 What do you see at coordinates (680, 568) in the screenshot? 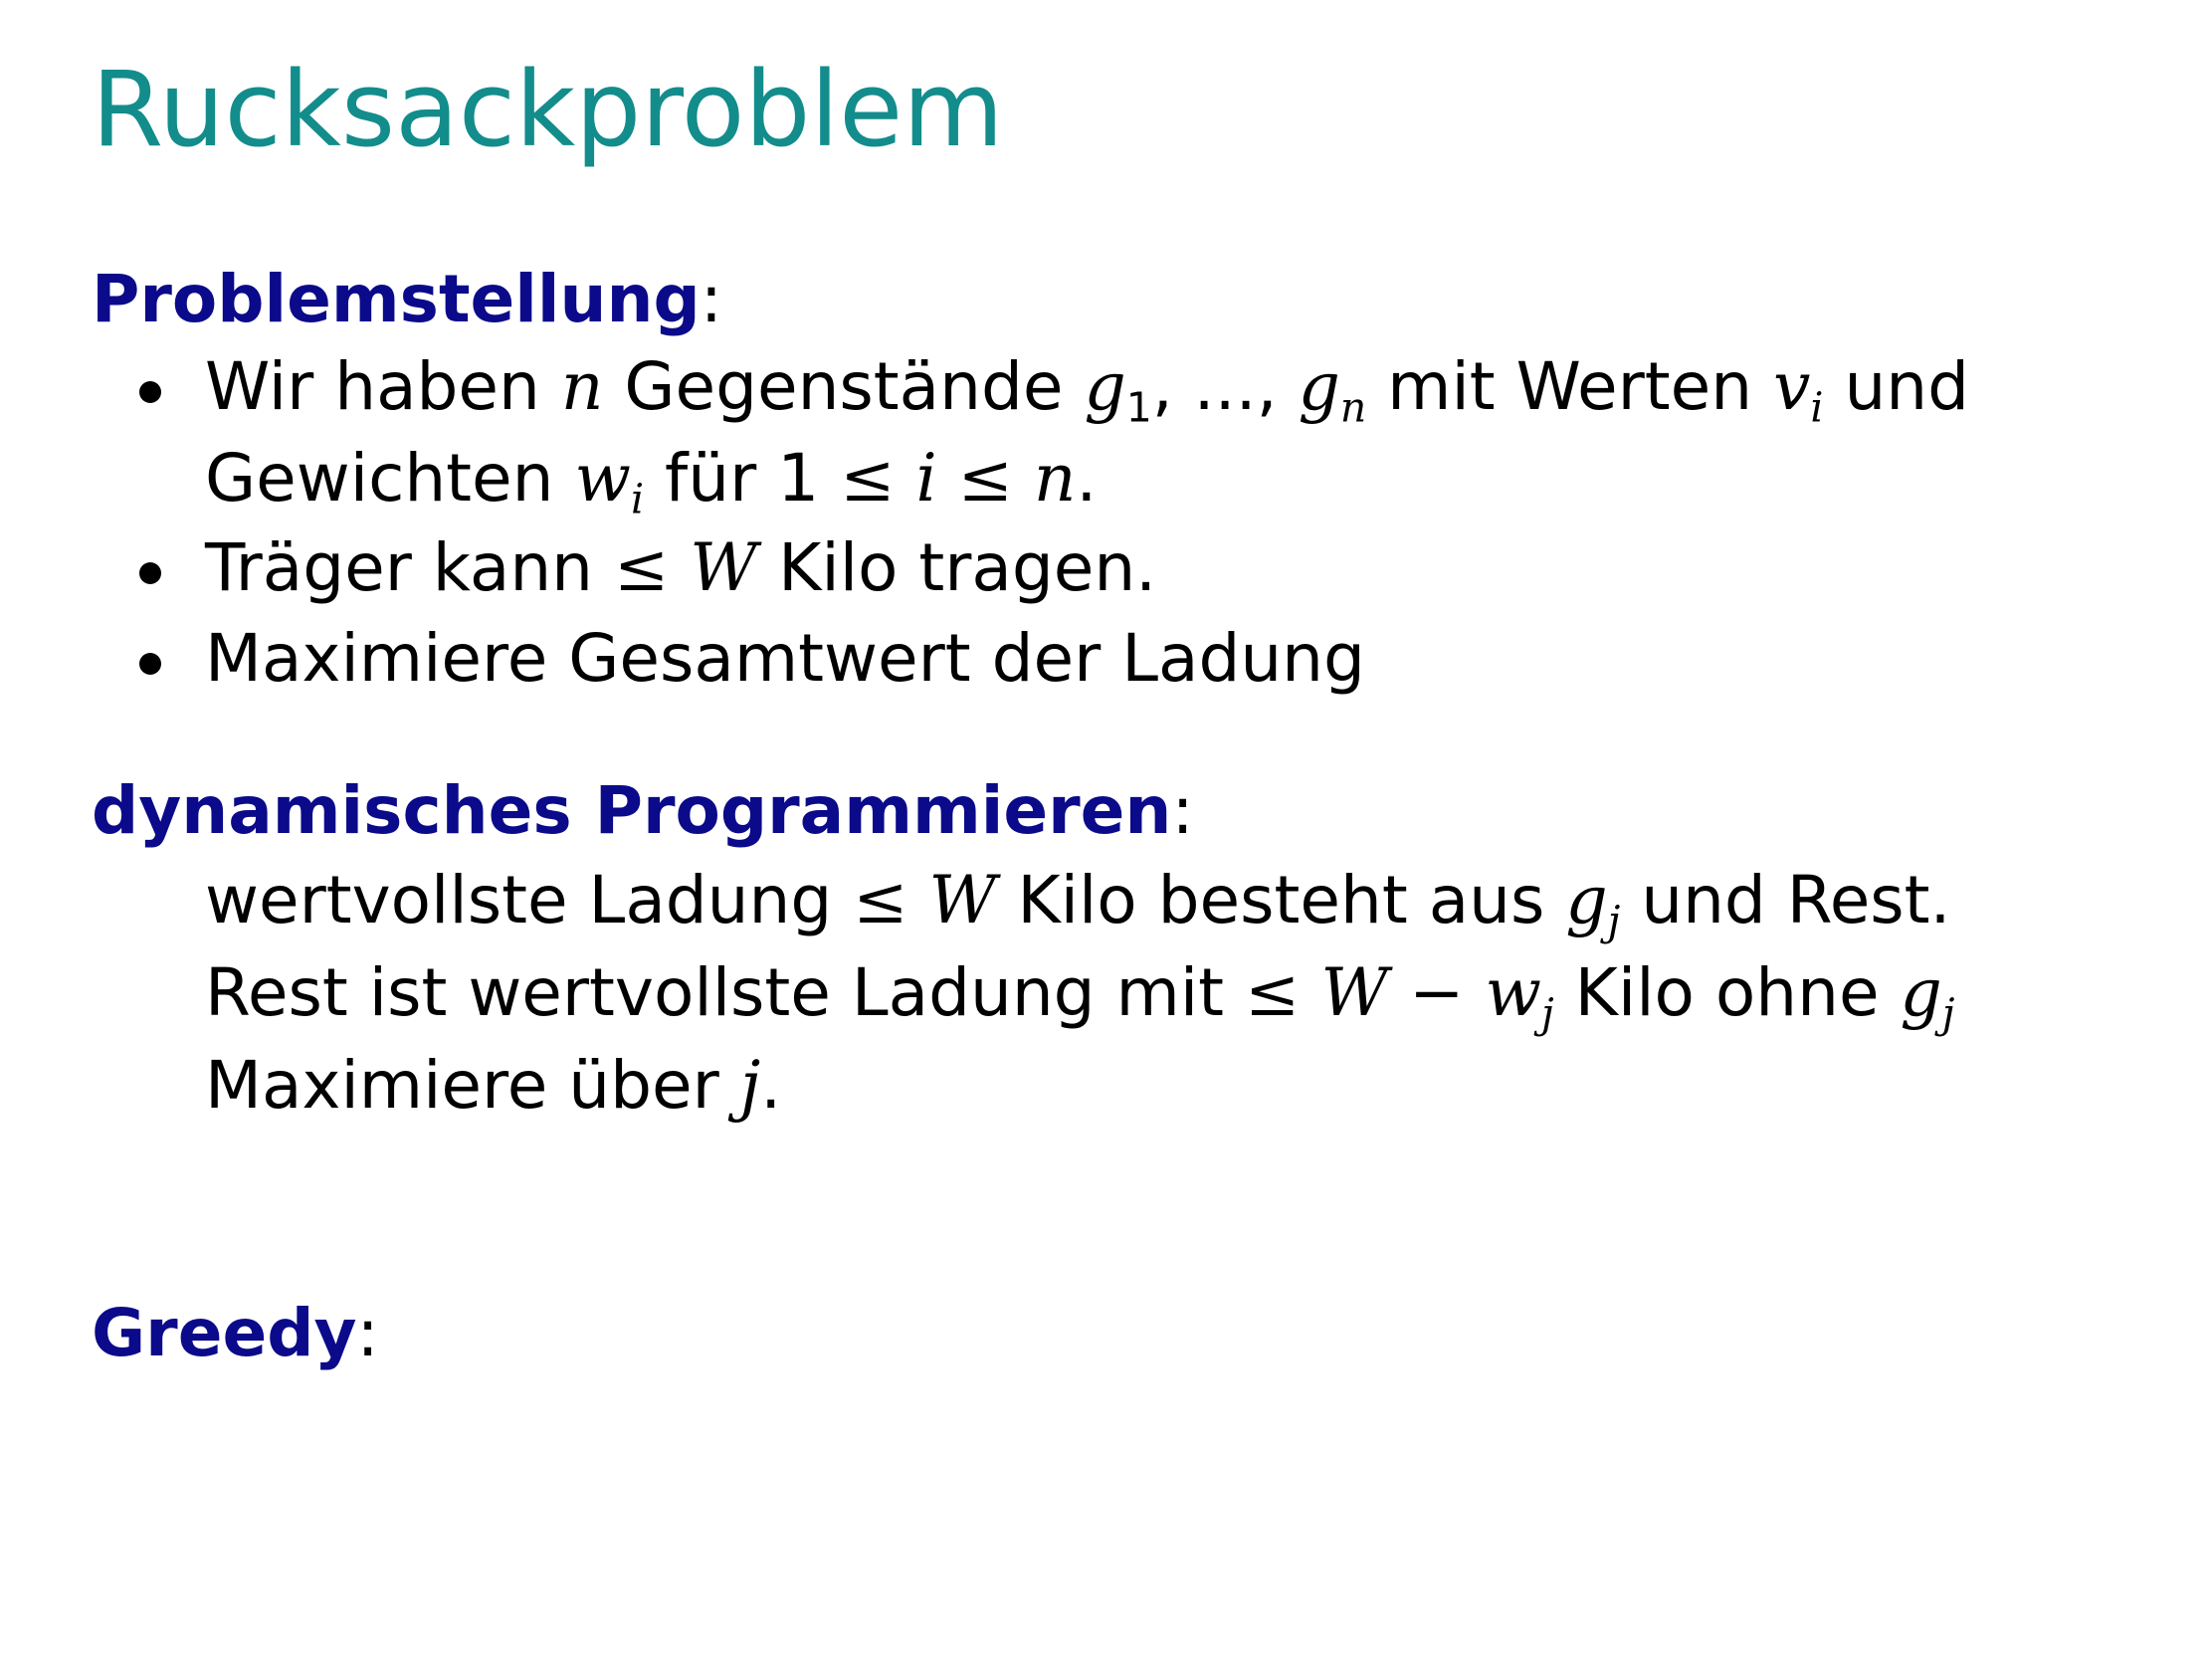
I see `bullet-item-2: Träger kann ≤ W Kilo tragen.` at bounding box center [680, 568].